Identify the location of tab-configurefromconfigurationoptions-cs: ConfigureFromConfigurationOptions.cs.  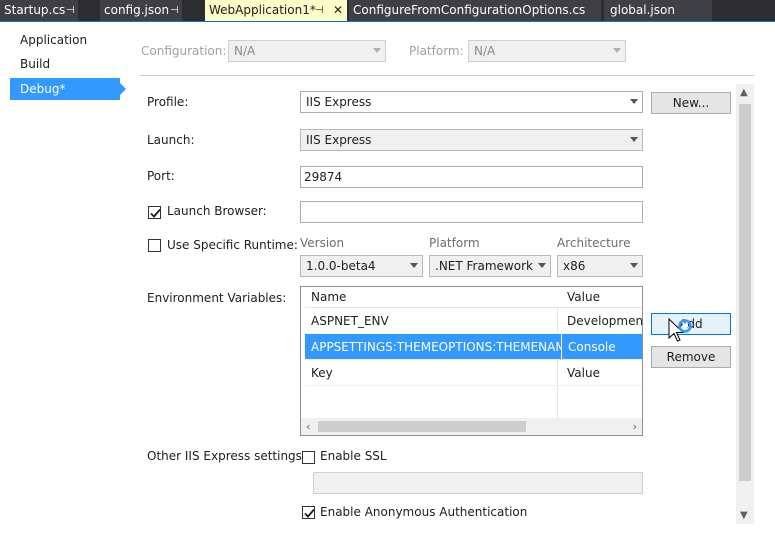
(475, 10).